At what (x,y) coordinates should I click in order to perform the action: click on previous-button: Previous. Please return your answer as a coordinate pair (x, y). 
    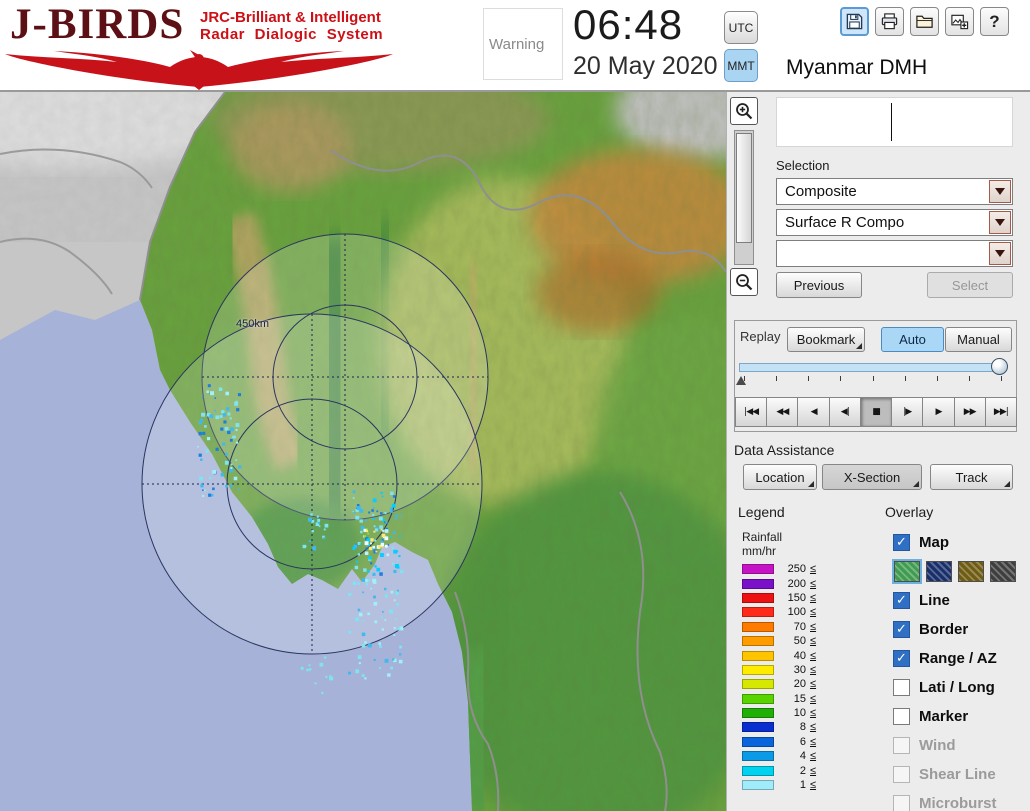
    Looking at the image, I should click on (819, 285).